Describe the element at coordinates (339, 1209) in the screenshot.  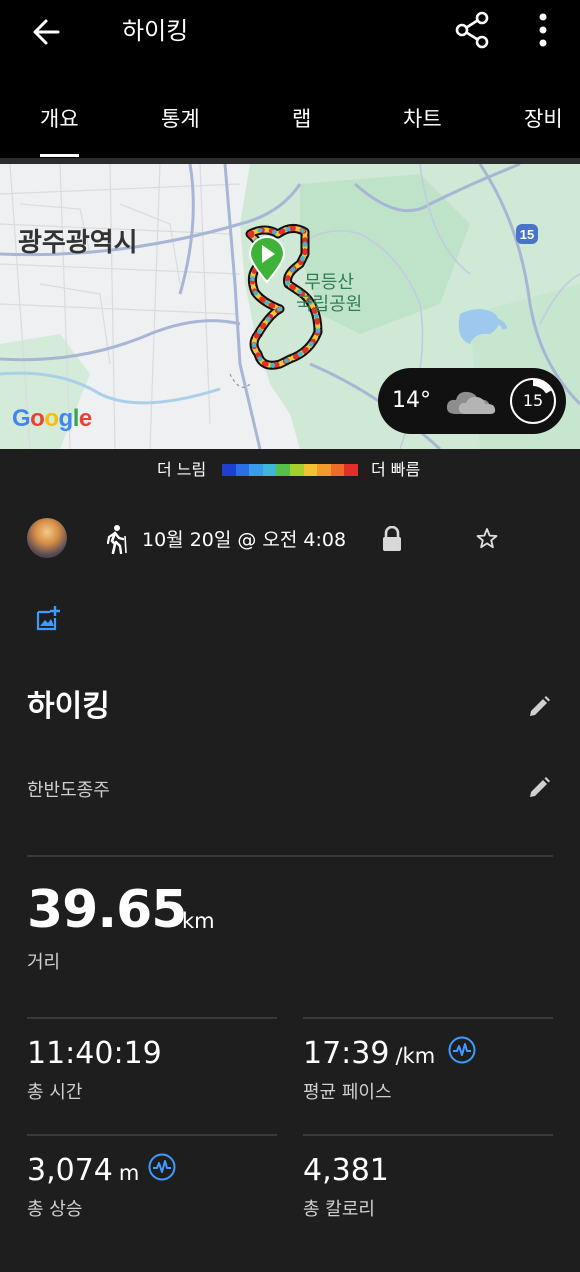
I see `total-calories-label: 총 칼로리` at that location.